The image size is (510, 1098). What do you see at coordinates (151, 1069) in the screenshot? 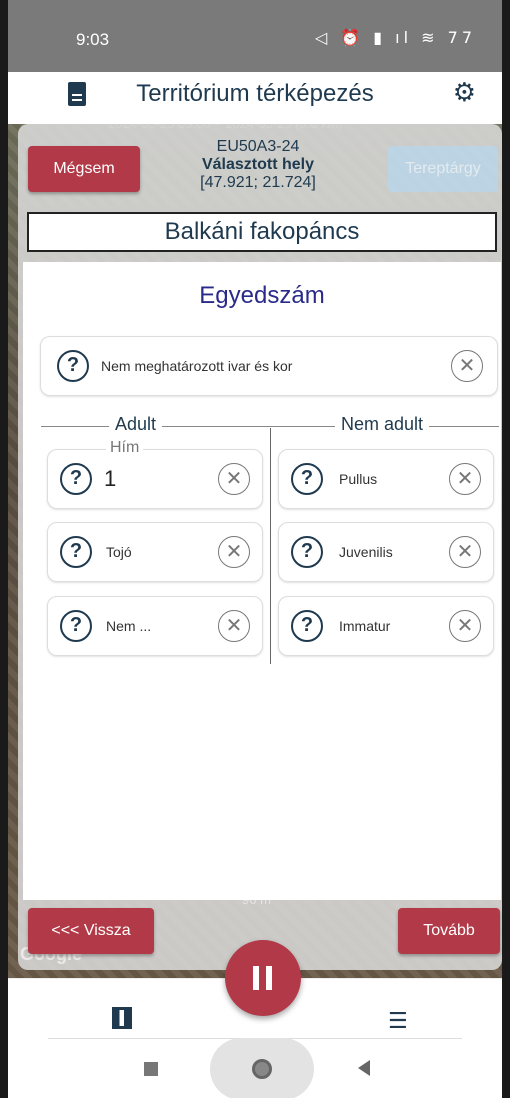
I see `recents-icon` at bounding box center [151, 1069].